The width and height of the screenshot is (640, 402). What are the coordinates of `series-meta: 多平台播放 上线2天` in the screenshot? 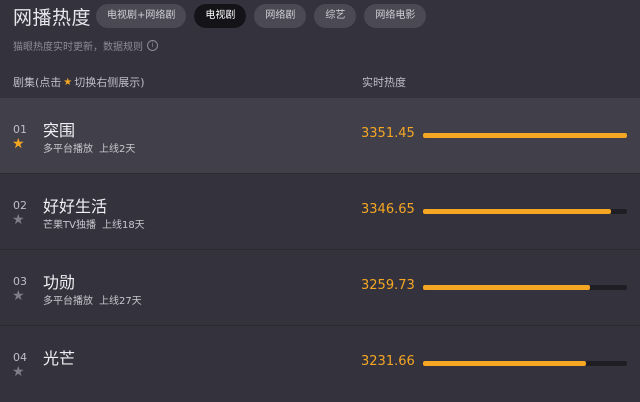 It's located at (89, 147).